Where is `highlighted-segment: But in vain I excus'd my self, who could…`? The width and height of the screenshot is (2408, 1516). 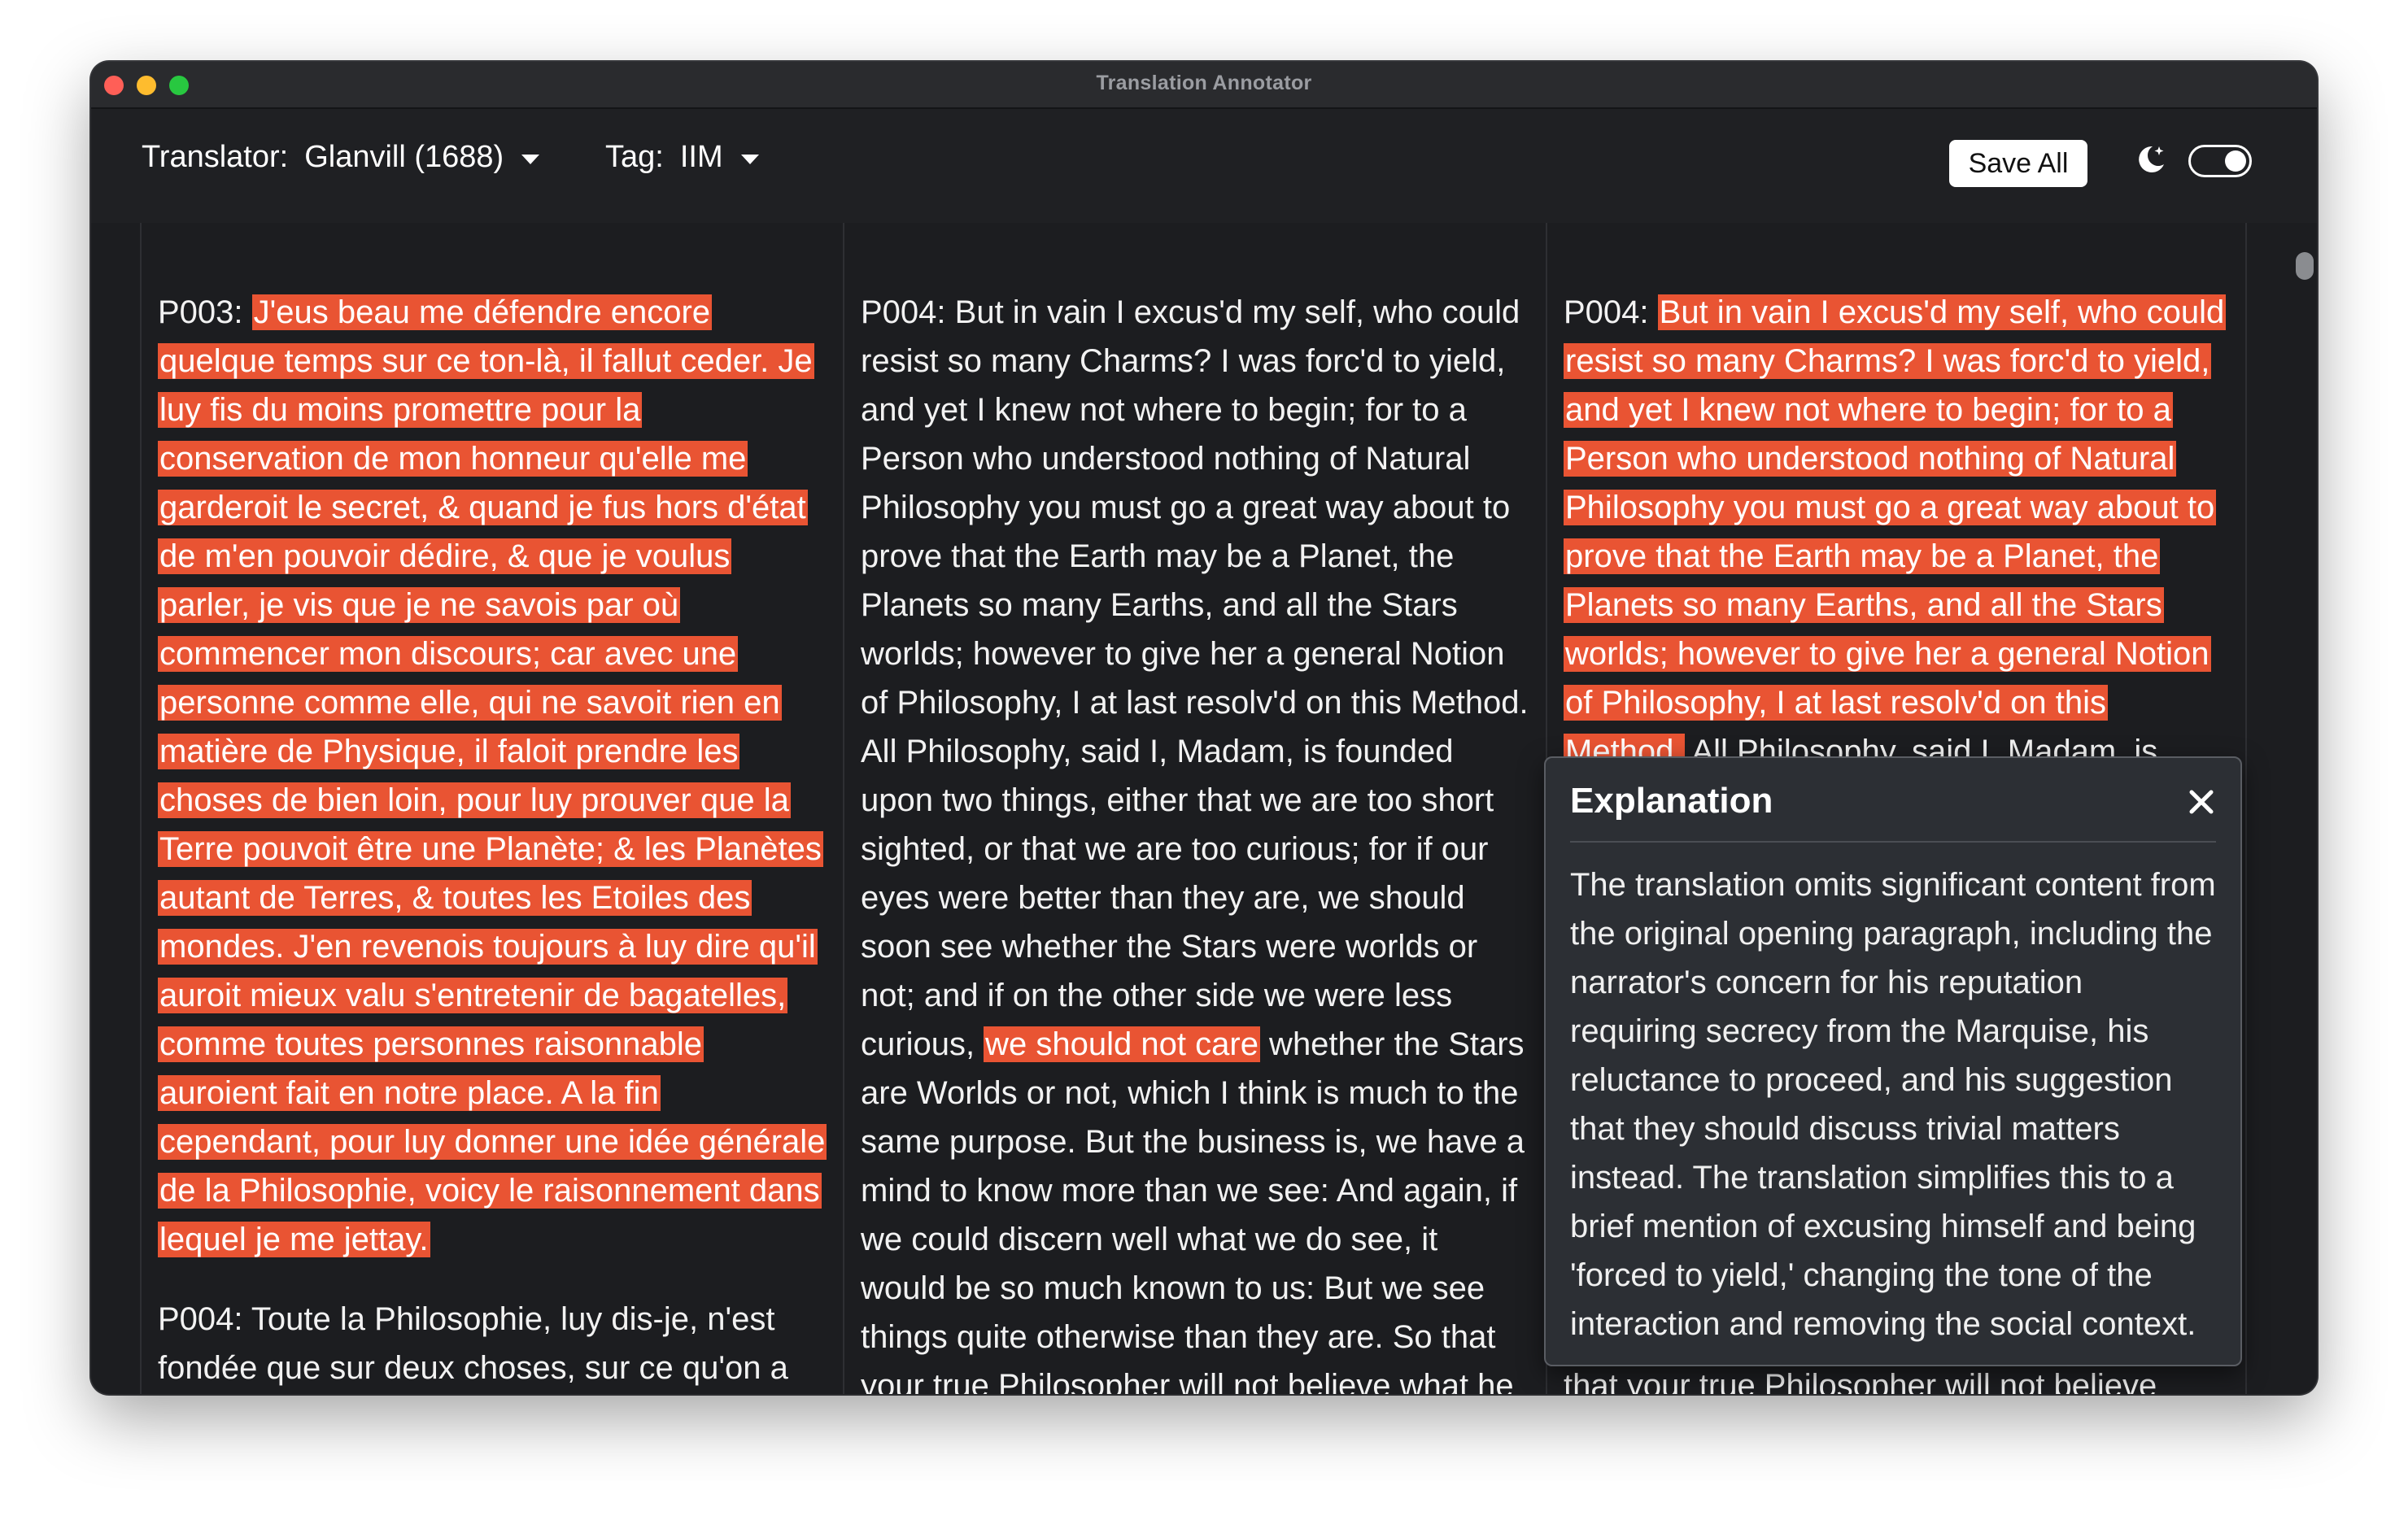
highlighted-segment: But in vain I excus'd my self, who could… is located at coordinates (1896, 531).